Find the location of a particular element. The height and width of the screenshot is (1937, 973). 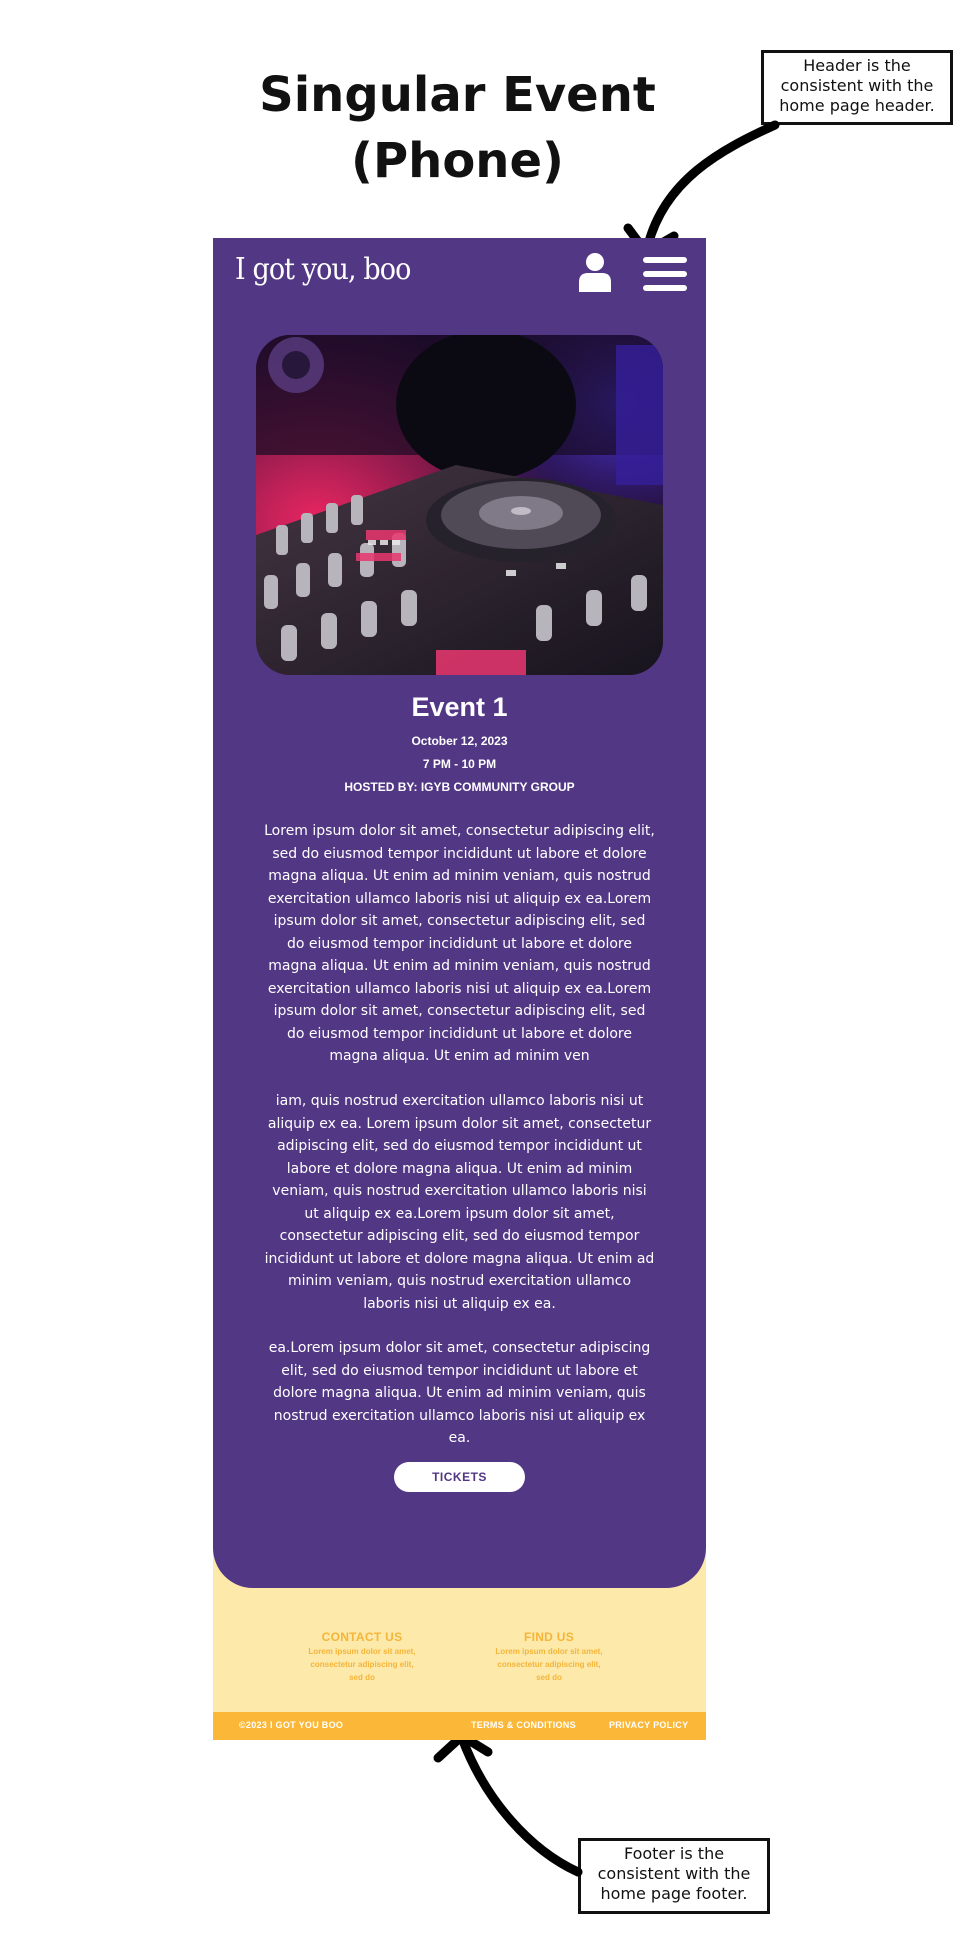

page-title-line1: Singular Event is located at coordinates (457, 95).